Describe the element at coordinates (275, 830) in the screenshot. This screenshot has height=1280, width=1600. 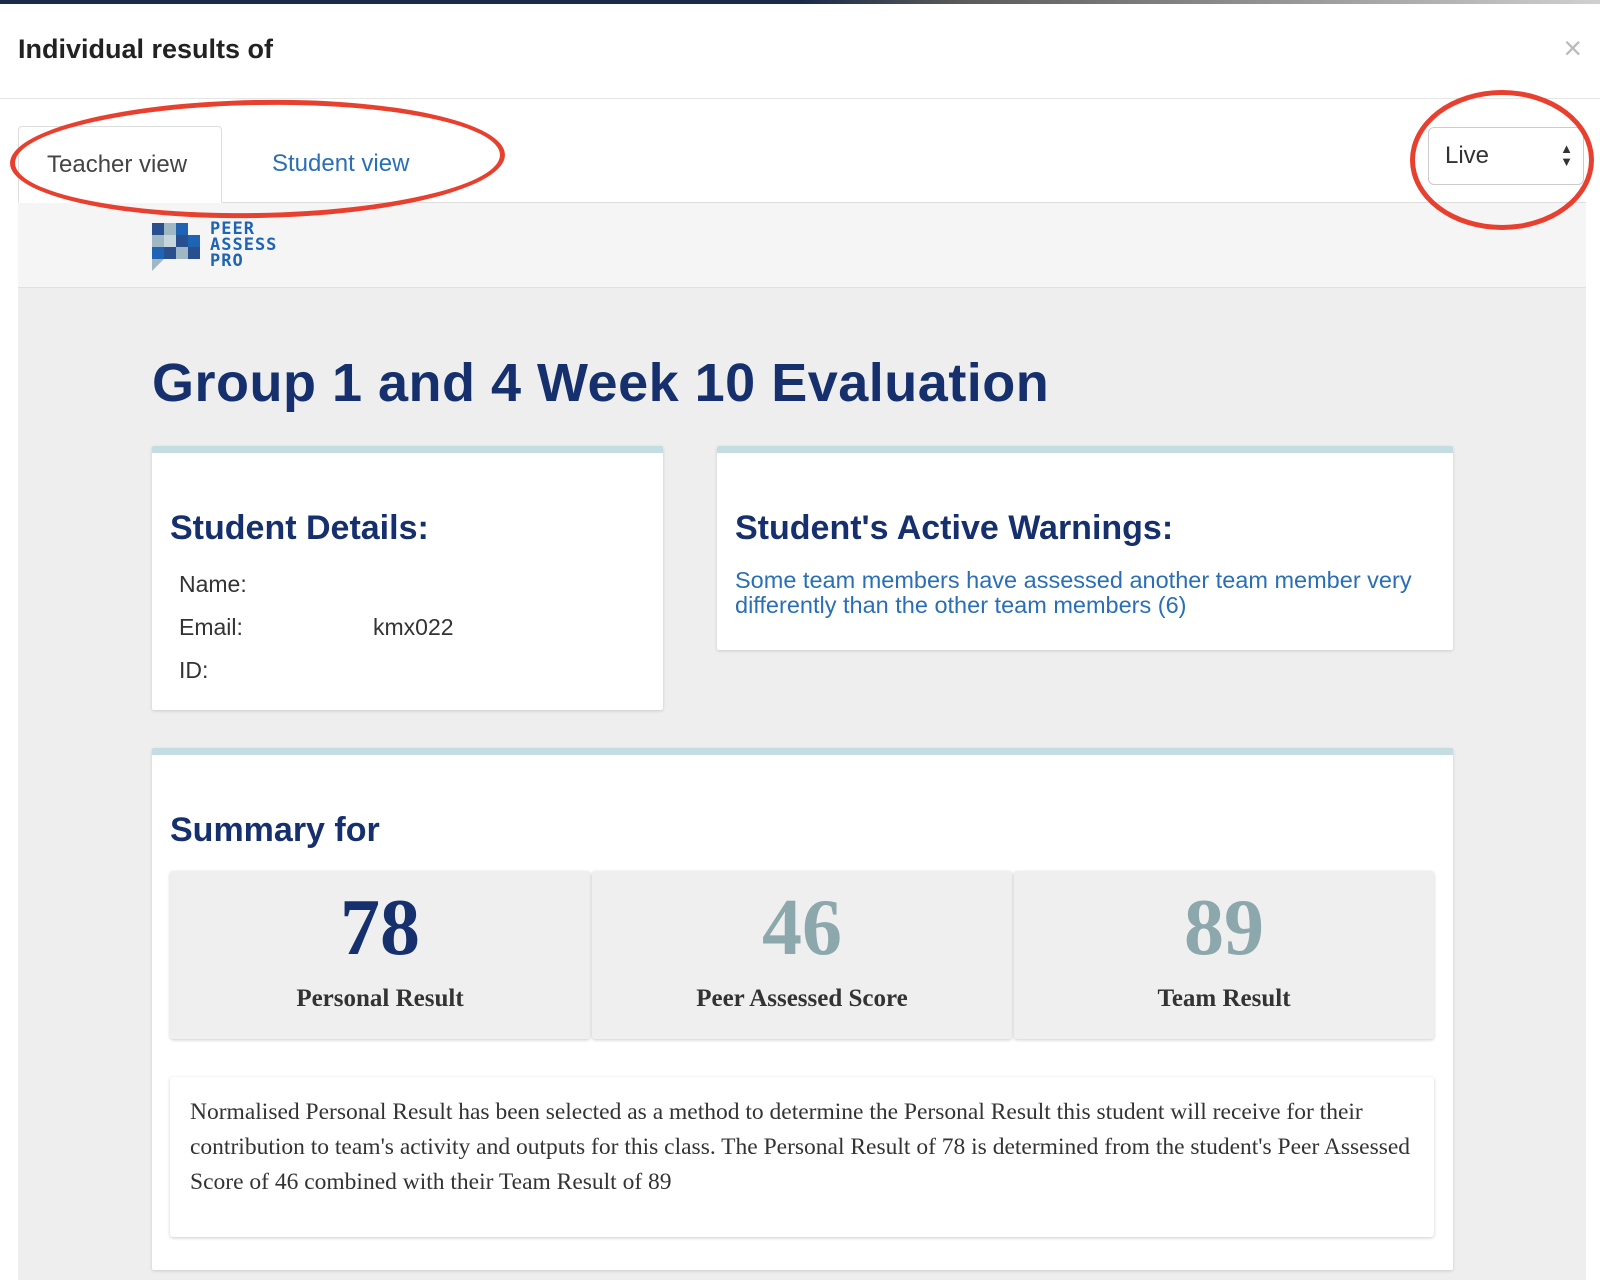
I see `summary-heading: Summary for` at that location.